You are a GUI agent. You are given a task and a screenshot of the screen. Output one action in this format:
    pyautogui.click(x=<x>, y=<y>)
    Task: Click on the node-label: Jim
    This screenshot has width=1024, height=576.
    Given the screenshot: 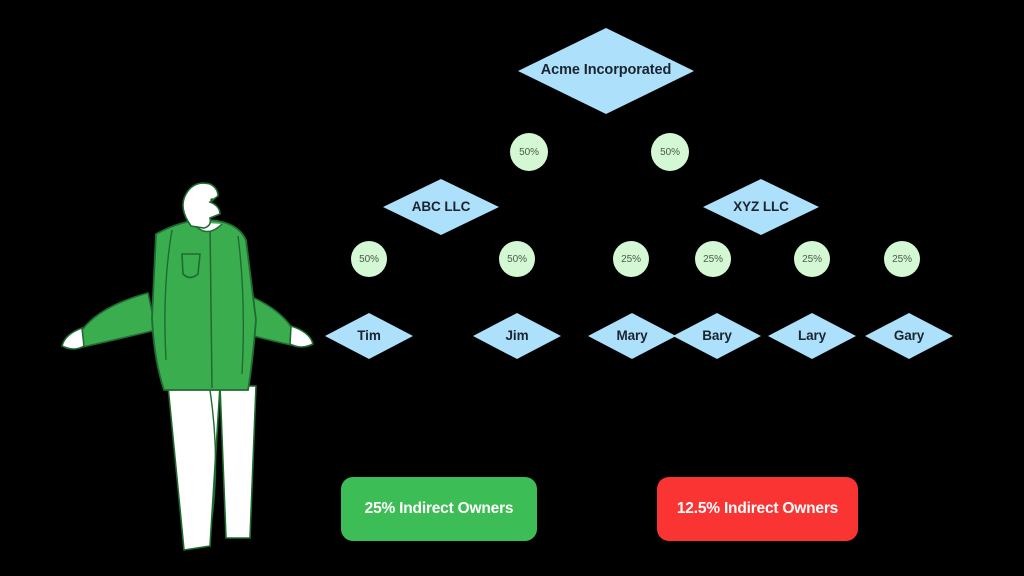 What is the action you would take?
    pyautogui.click(x=517, y=336)
    